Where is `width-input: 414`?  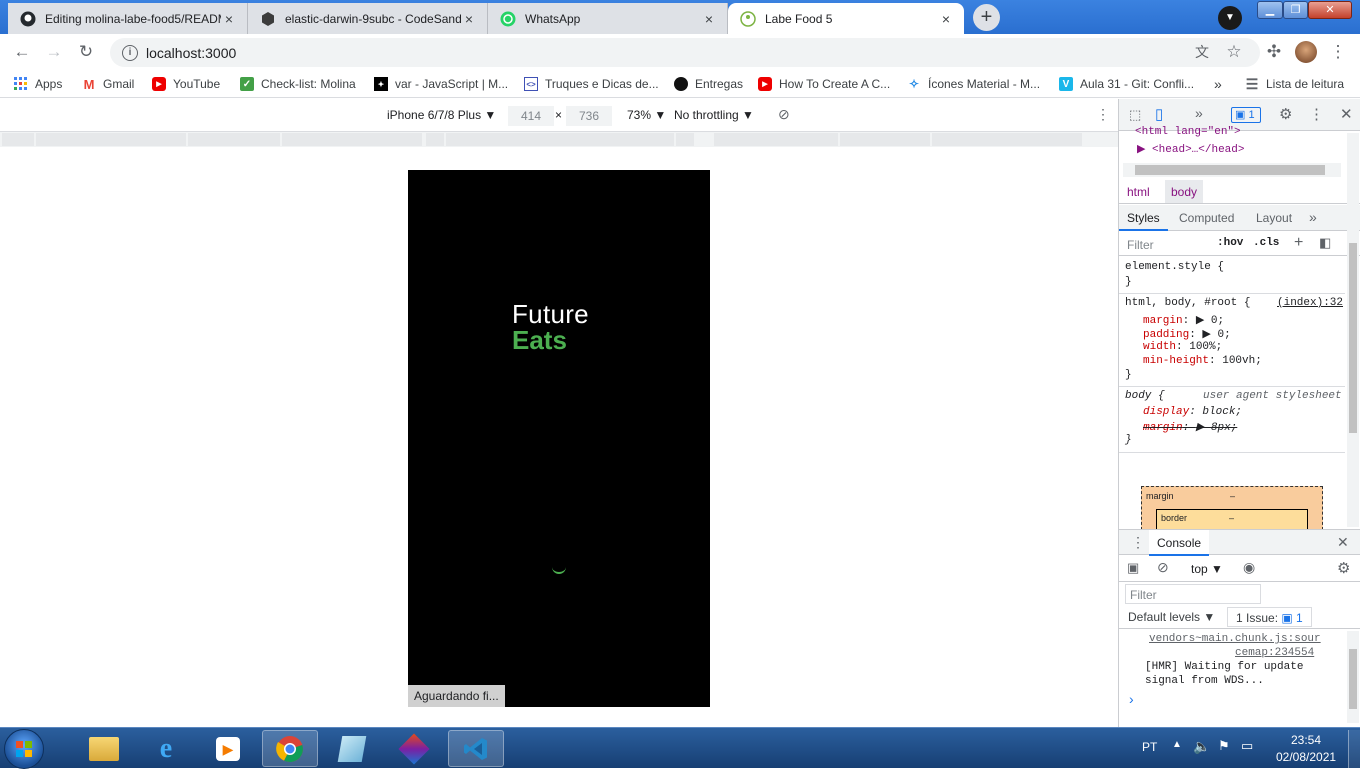
width-input: 414 is located at coordinates (531, 116).